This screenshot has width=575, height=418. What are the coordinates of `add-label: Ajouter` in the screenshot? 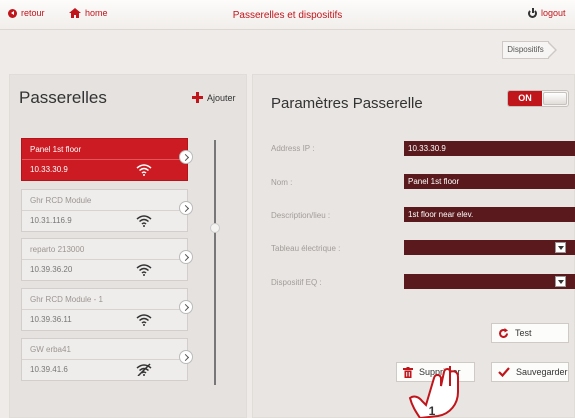 It's located at (221, 97).